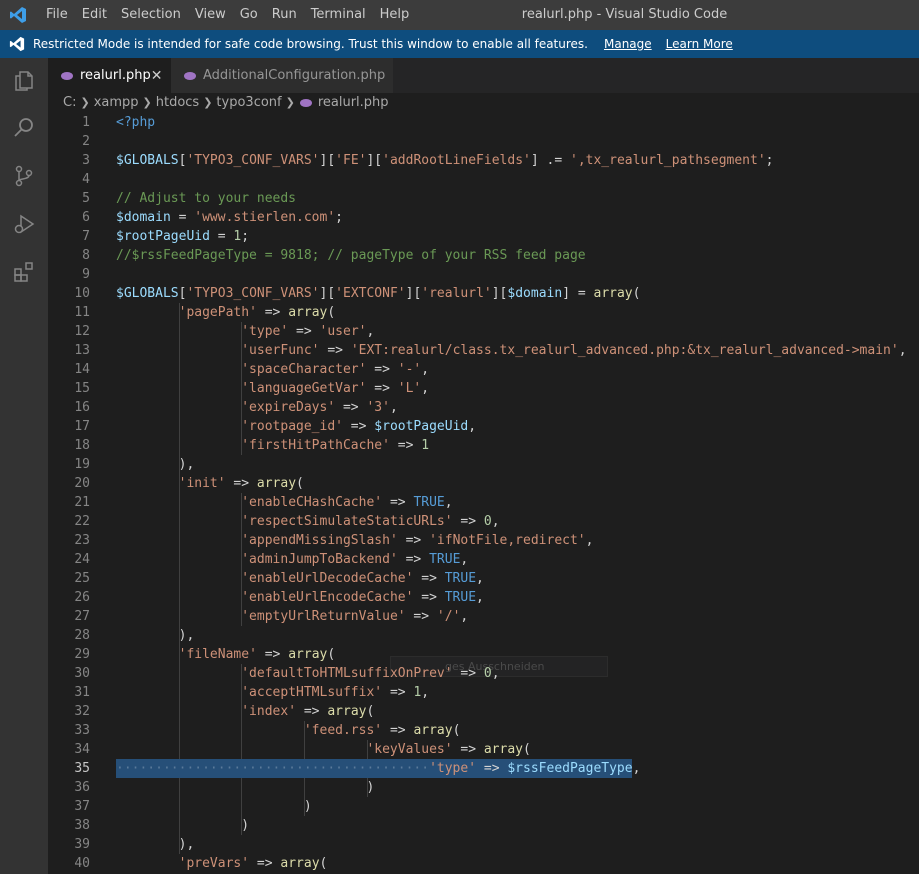 The image size is (919, 874). What do you see at coordinates (304, 388) in the screenshot?
I see `code-token: 'languageGetVar'` at bounding box center [304, 388].